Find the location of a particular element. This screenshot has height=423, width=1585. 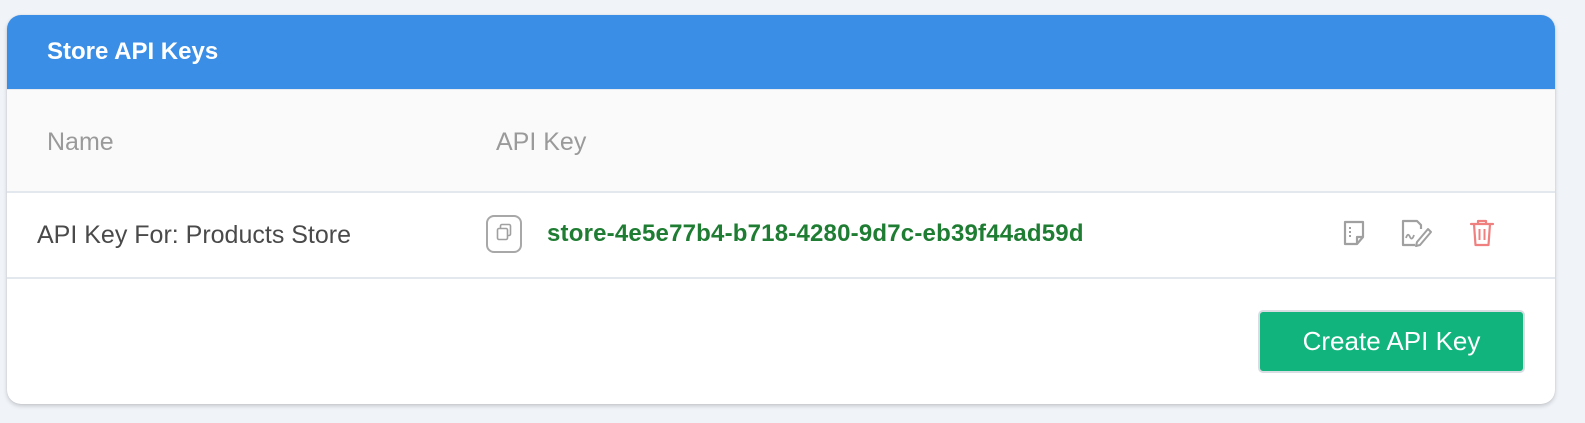

api-key-name: API Key For: Products Store is located at coordinates (194, 235).